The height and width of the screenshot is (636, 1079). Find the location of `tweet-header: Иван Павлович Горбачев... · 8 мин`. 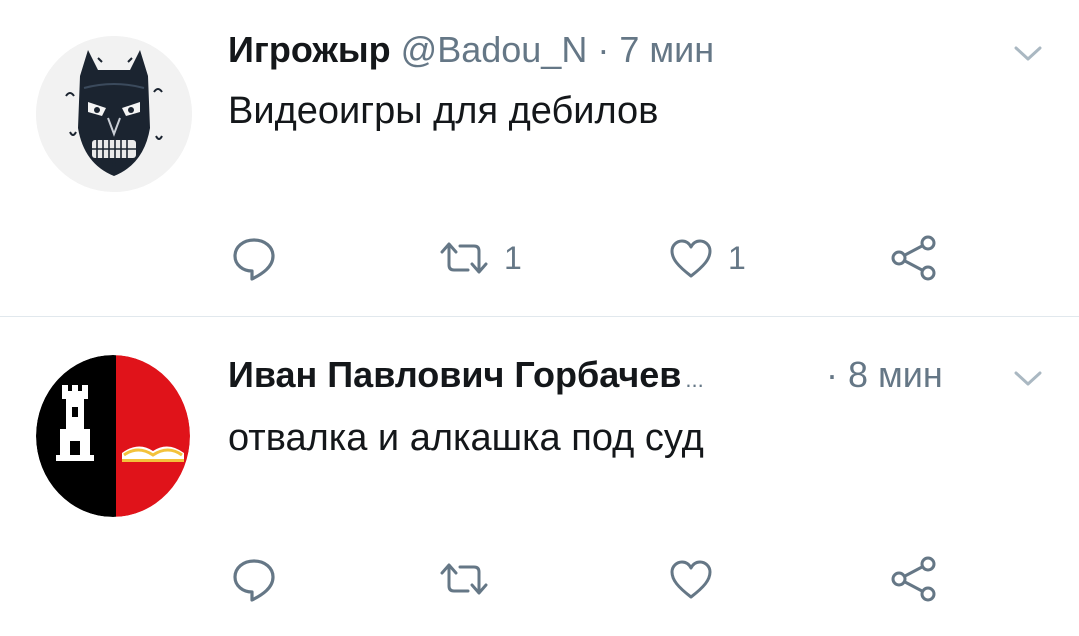

tweet-header: Иван Павлович Горбачев... · 8 мин is located at coordinates (608, 377).